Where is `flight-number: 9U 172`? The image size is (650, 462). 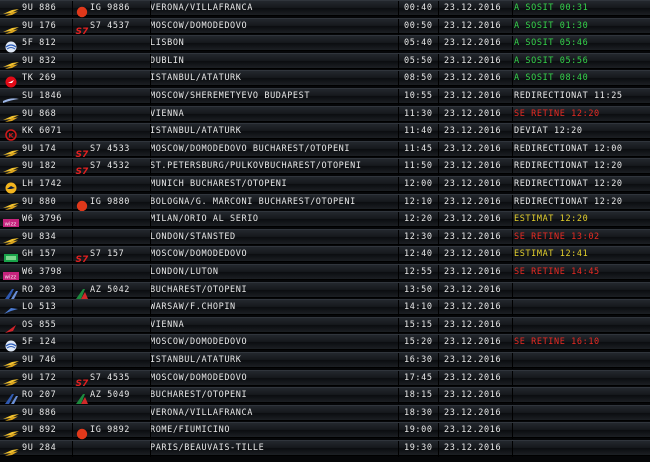
flight-number: 9U 172 is located at coordinates (39, 377).